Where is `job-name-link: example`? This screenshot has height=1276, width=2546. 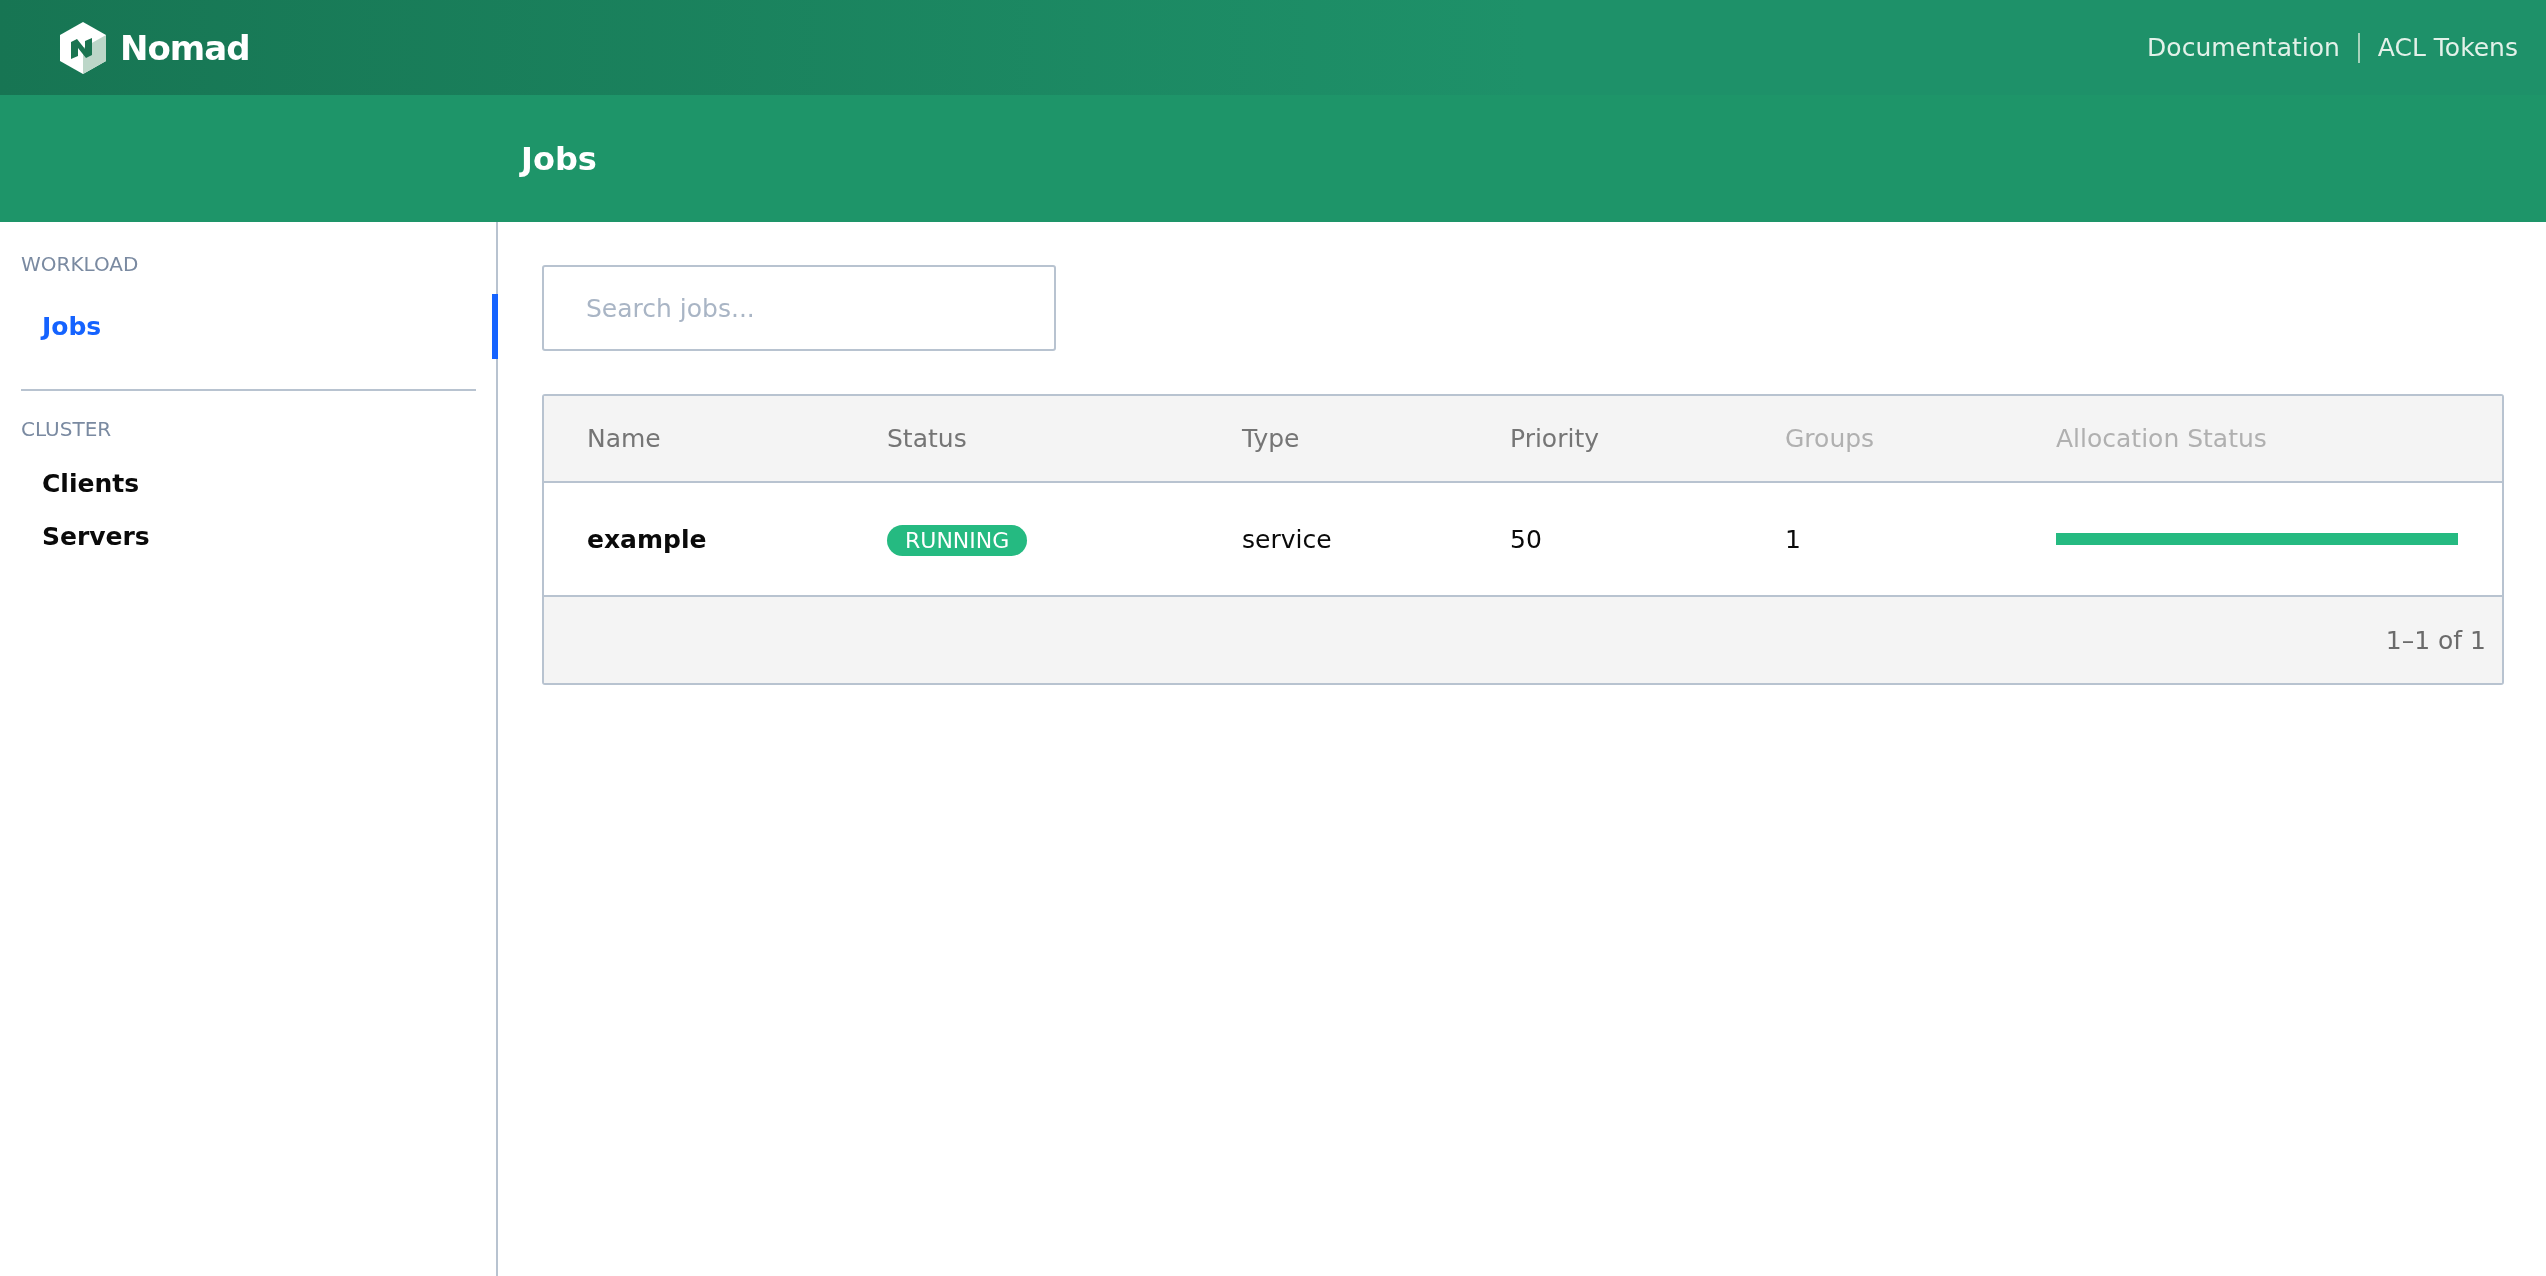
job-name-link: example is located at coordinates (647, 539).